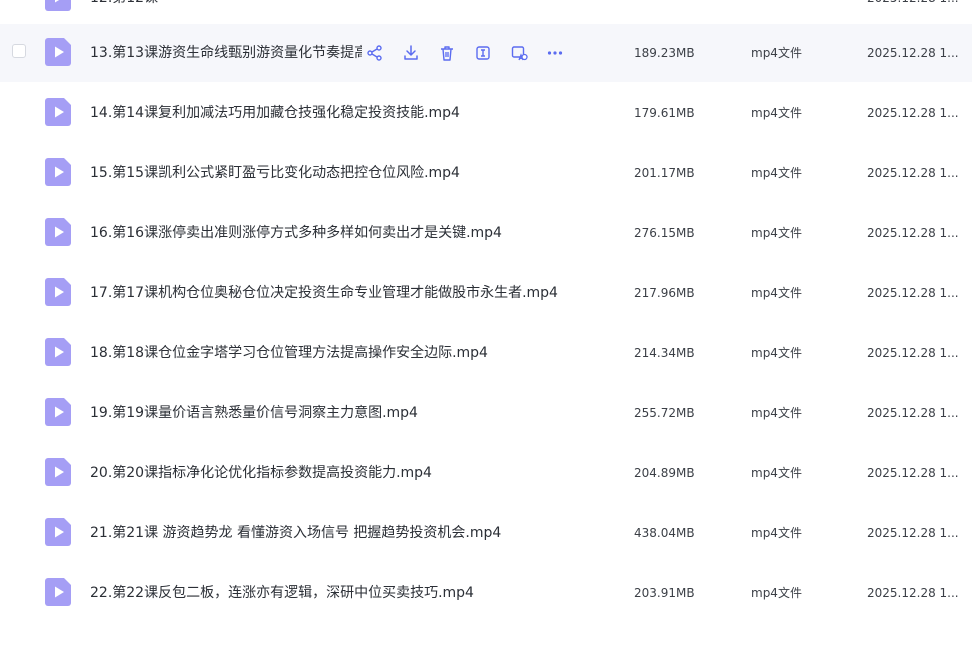  I want to click on row-actions, so click(474, 53).